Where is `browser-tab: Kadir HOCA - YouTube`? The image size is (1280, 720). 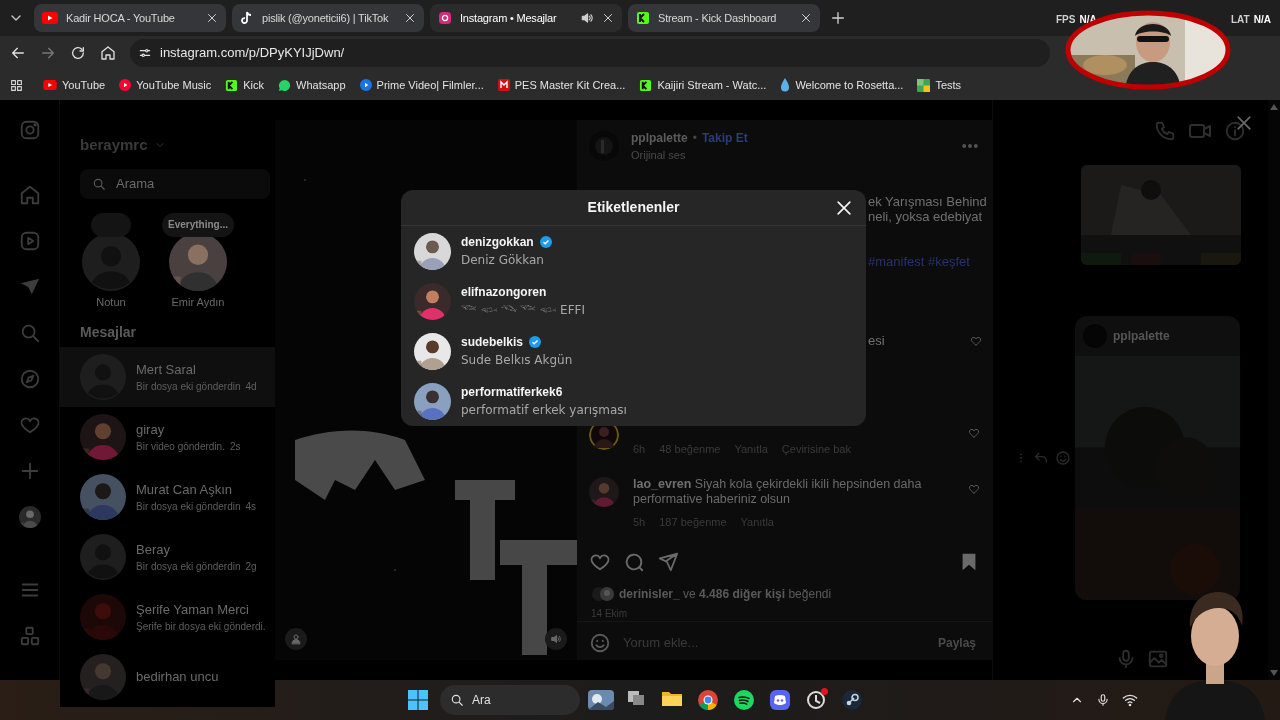 browser-tab: Kadir HOCA - YouTube is located at coordinates (130, 18).